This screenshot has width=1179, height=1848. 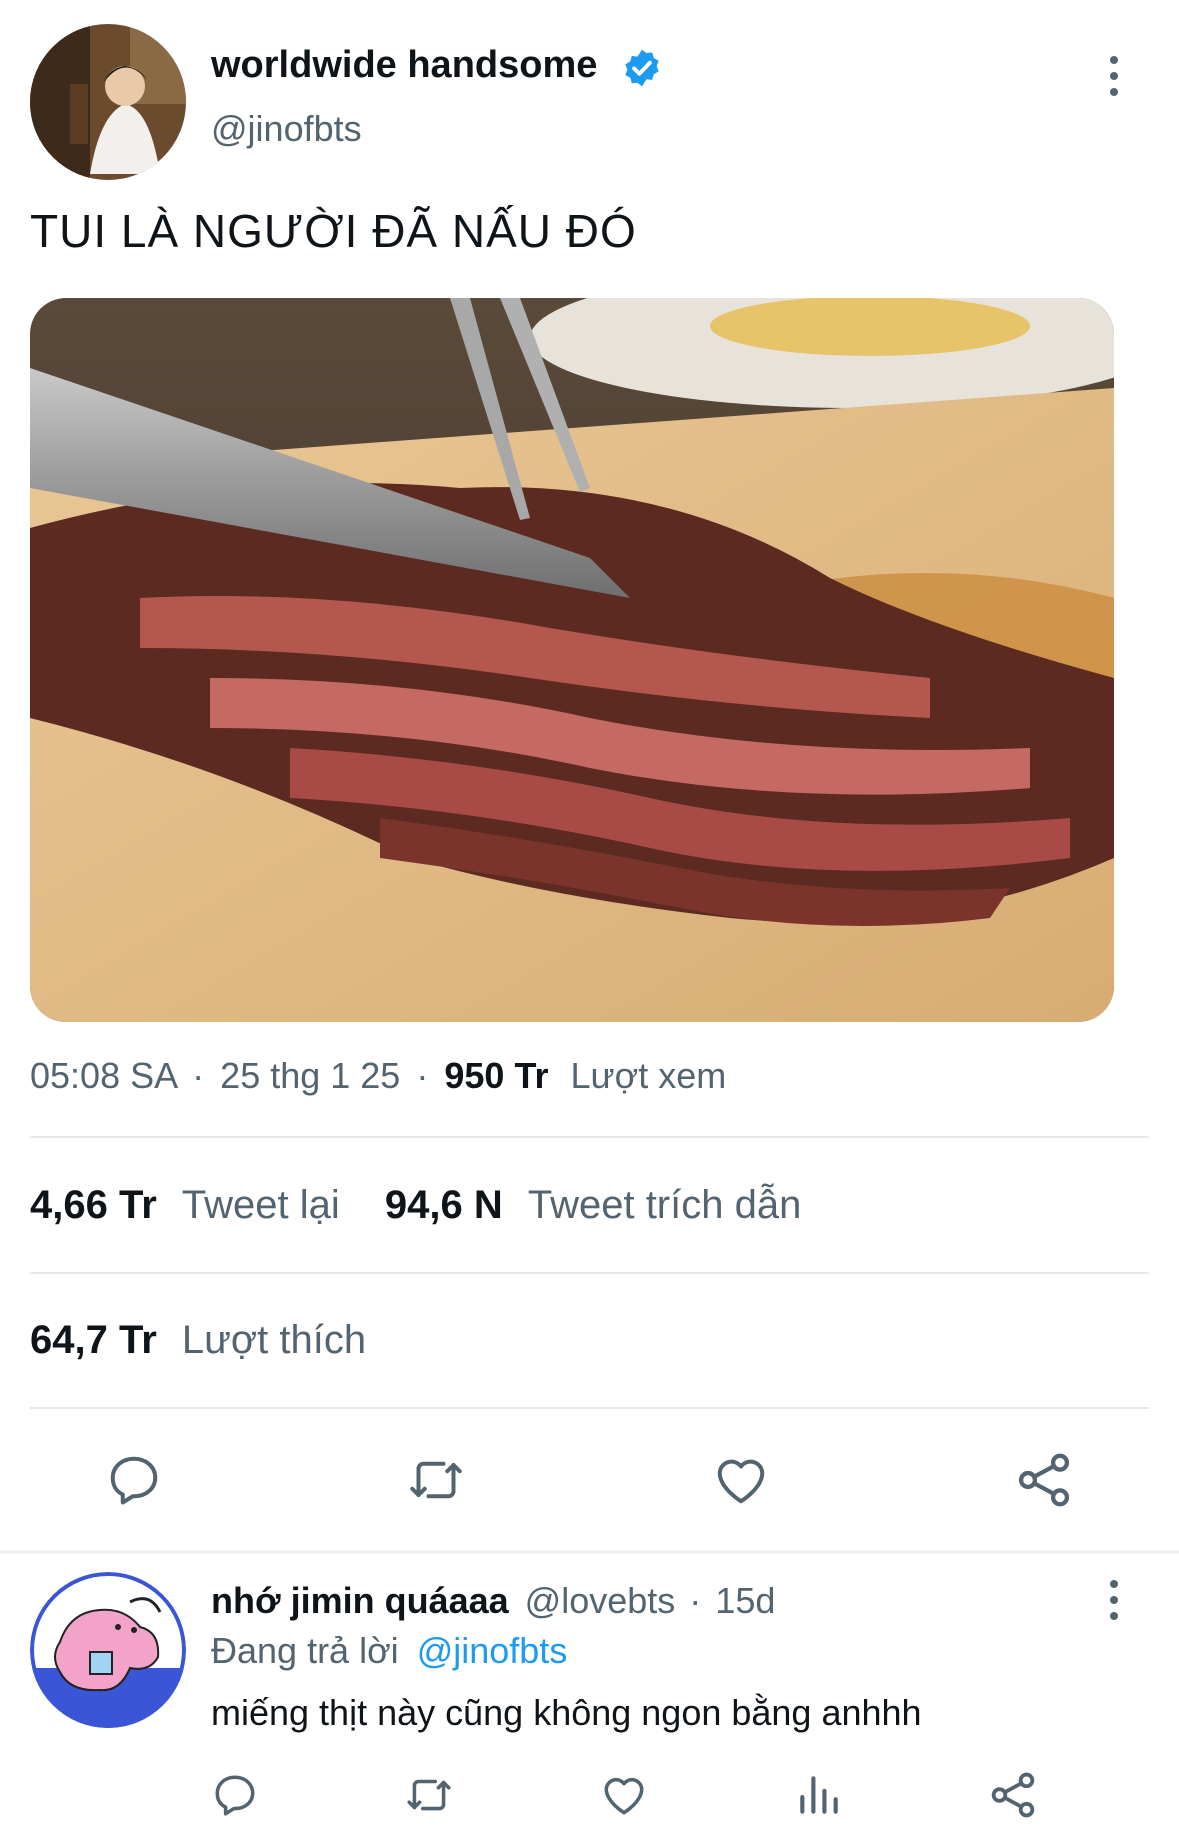 I want to click on reply-more-vertical-icon, so click(x=1114, y=1600).